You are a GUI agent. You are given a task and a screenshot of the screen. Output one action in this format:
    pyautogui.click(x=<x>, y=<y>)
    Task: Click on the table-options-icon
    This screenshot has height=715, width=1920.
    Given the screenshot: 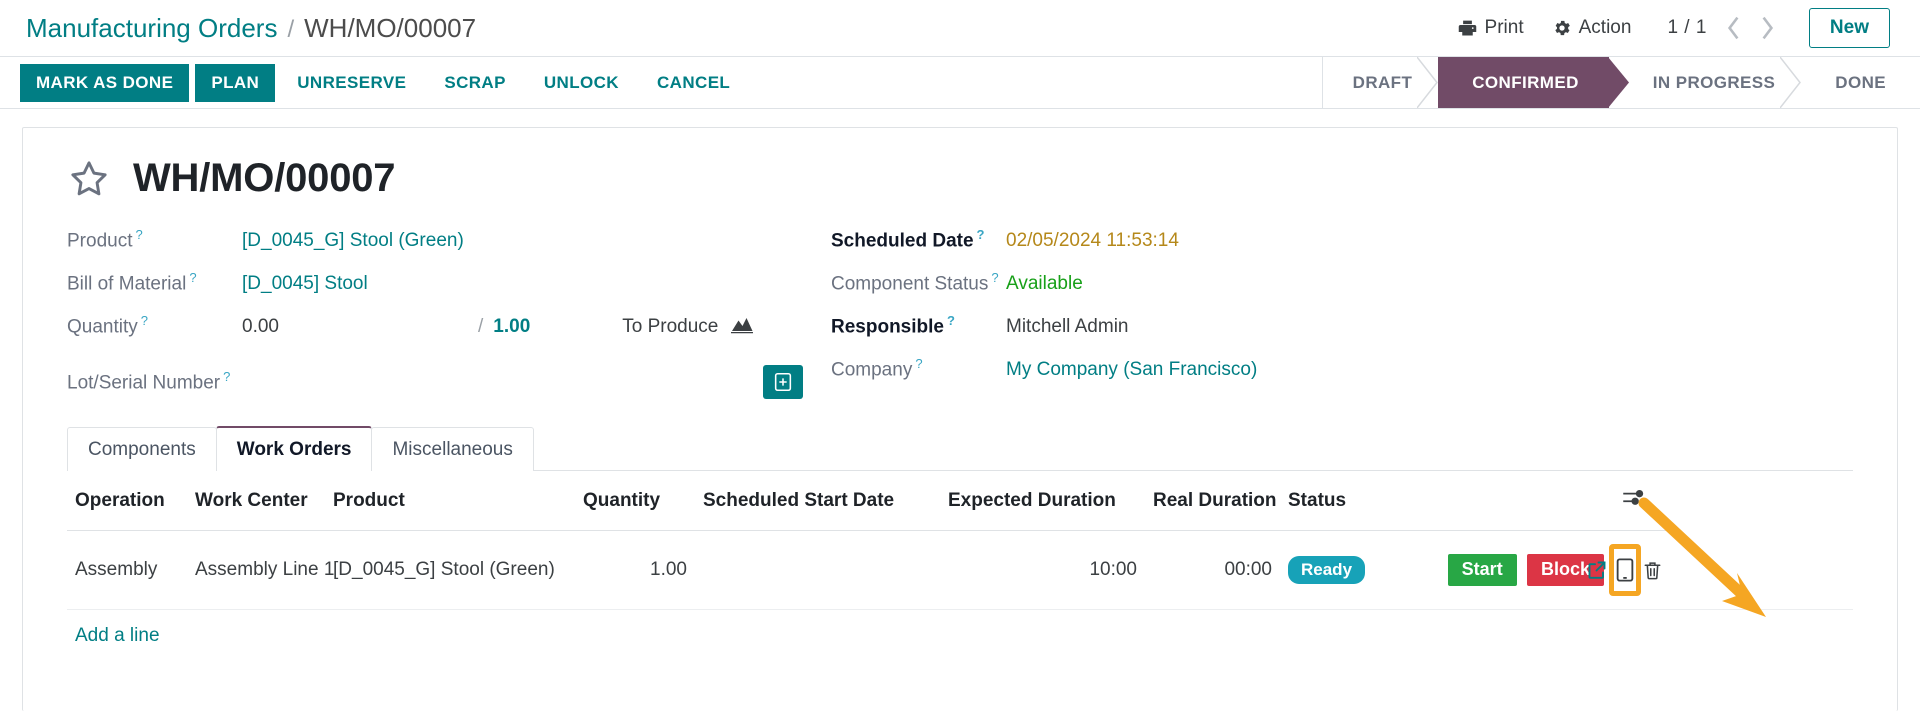 What is the action you would take?
    pyautogui.click(x=1642, y=501)
    